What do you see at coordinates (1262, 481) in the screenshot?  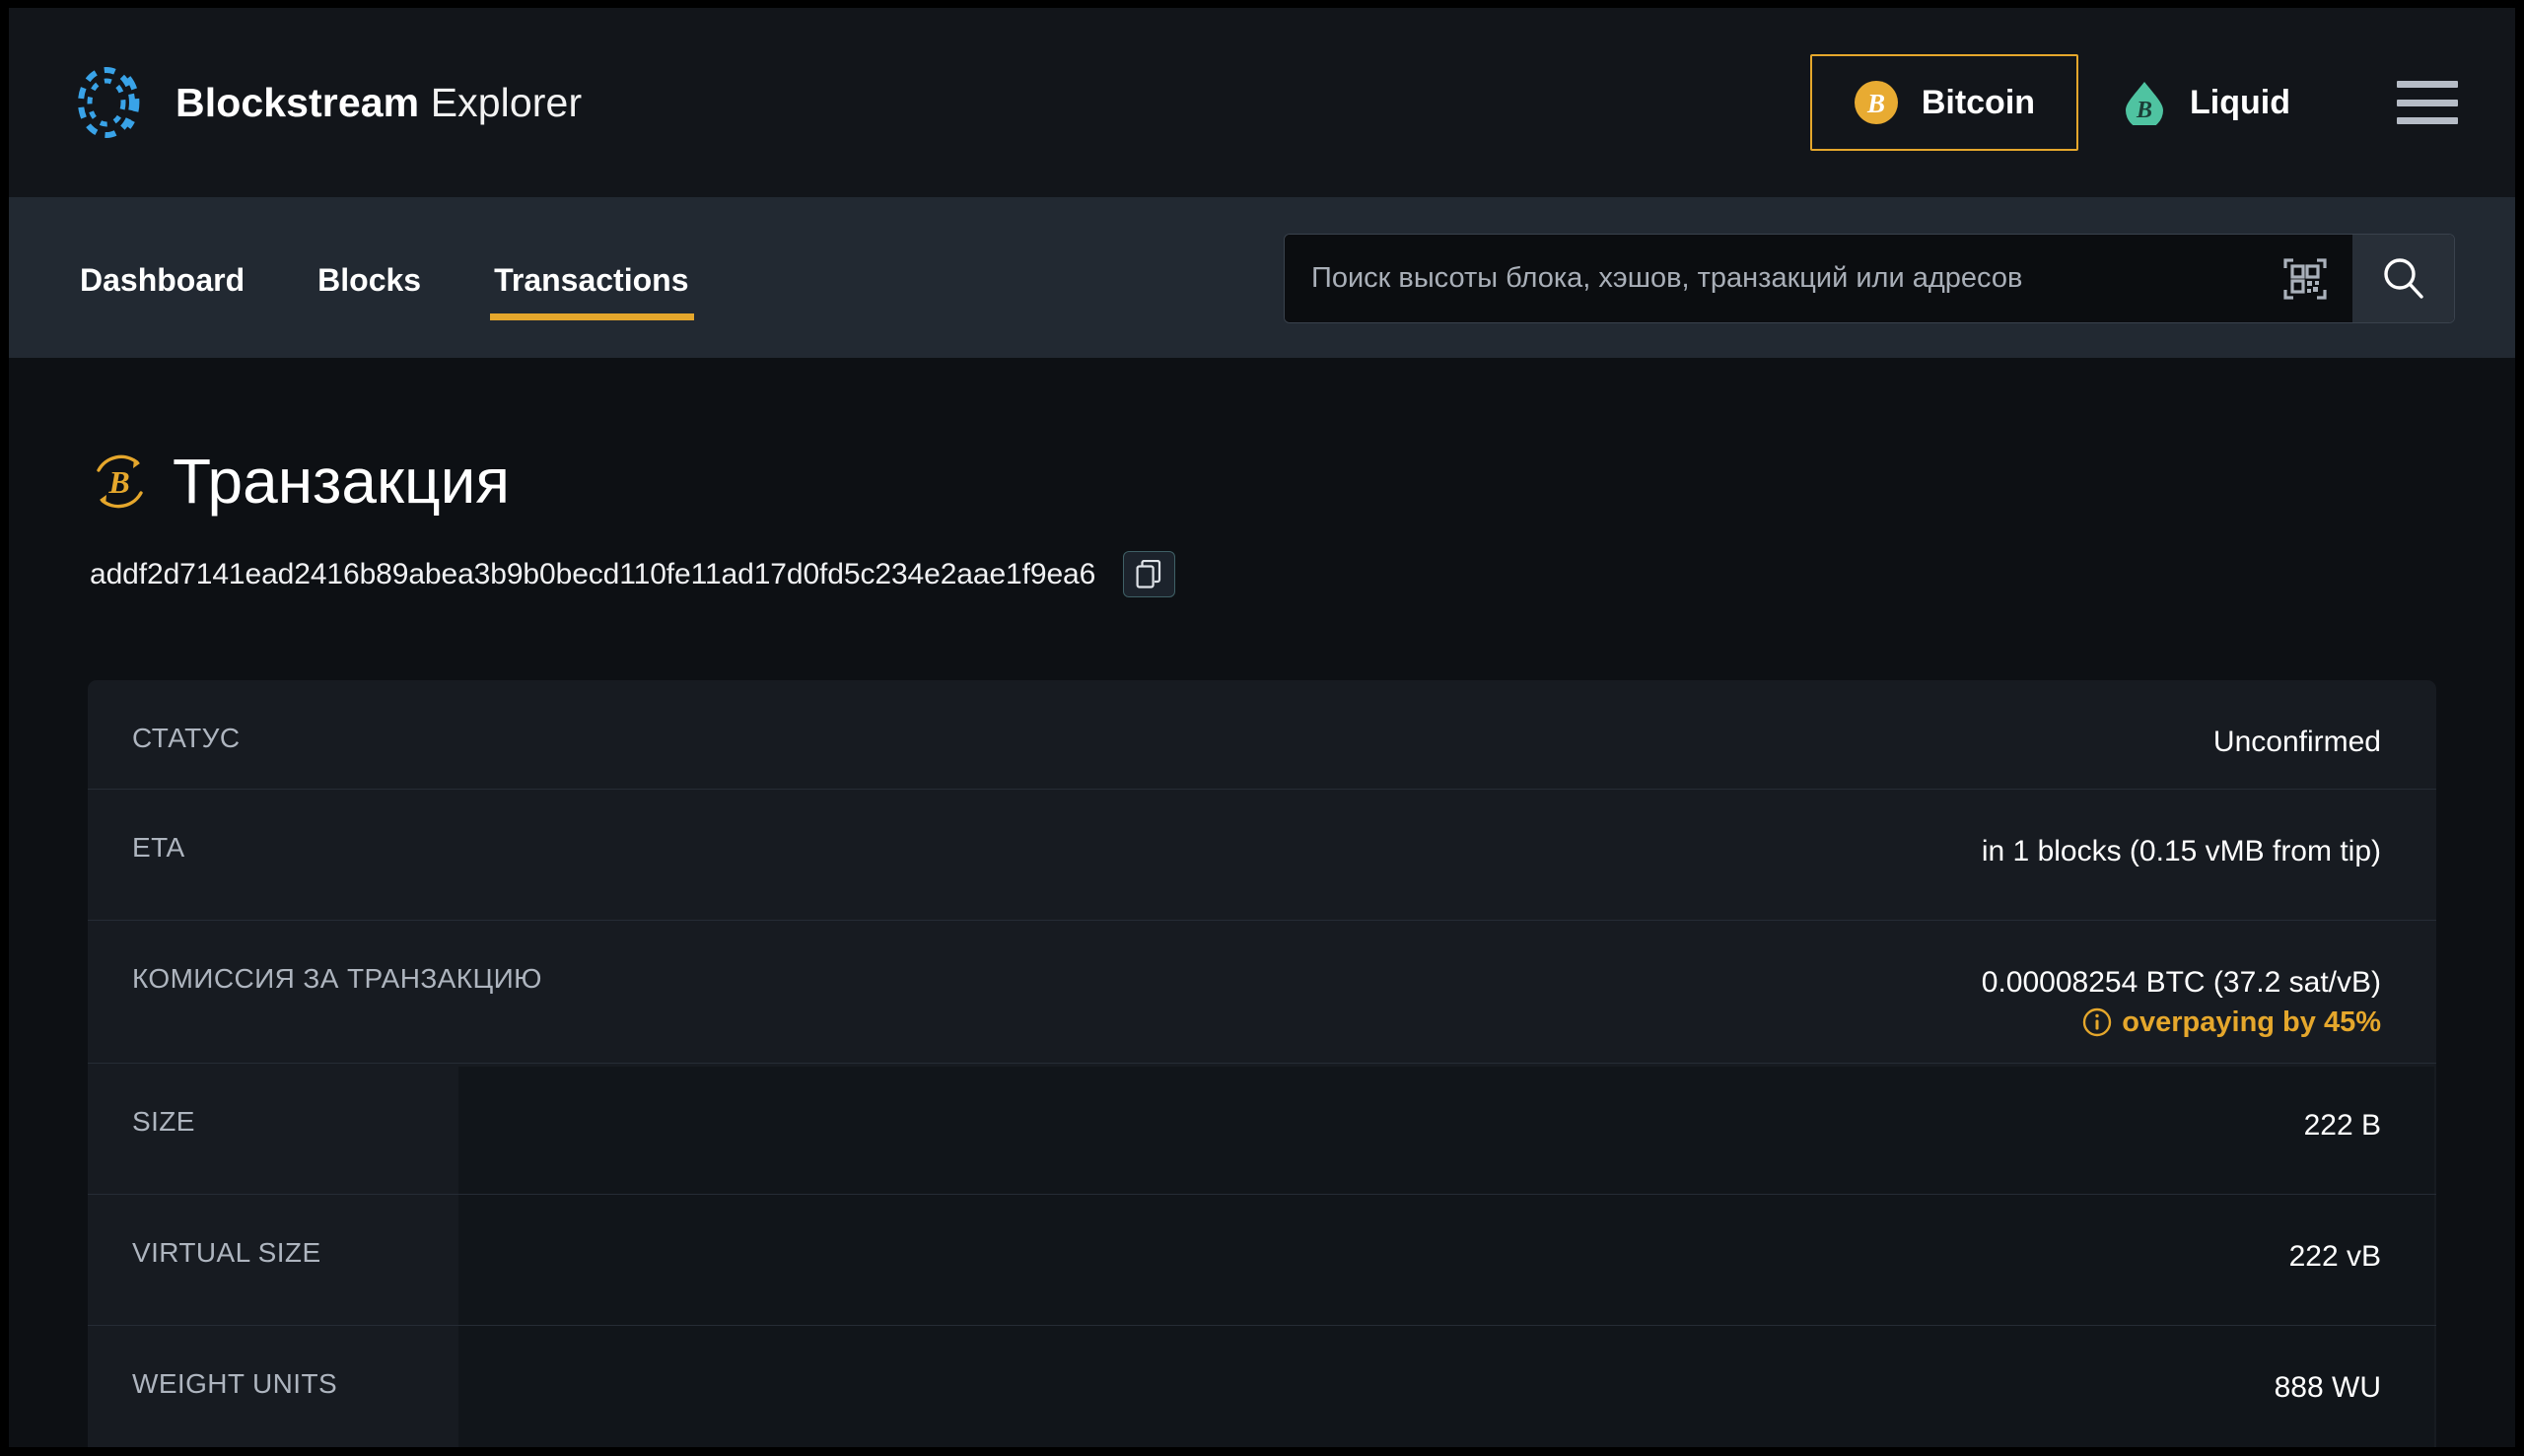 I see `page-title: B Транзакция` at bounding box center [1262, 481].